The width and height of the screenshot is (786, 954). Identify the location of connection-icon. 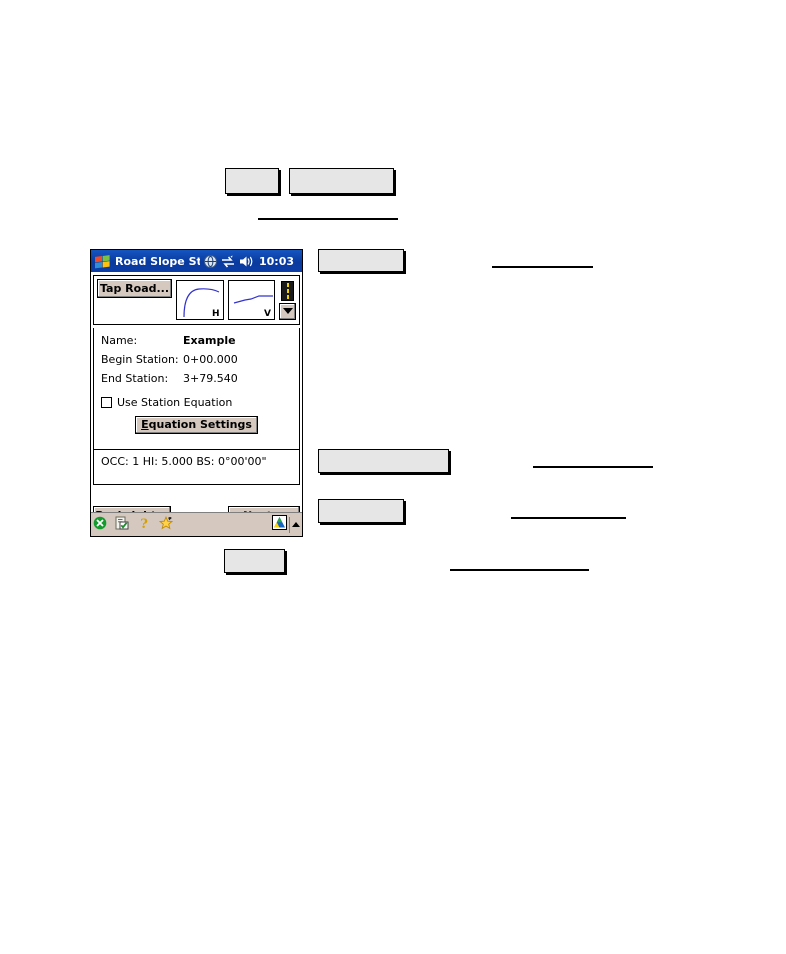
(210, 261).